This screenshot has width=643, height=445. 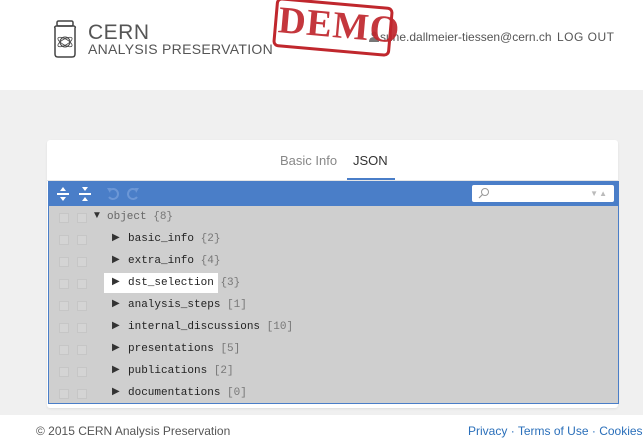 I want to click on brand-subtitle: ANALYSIS PRESERVATION, so click(x=180, y=49).